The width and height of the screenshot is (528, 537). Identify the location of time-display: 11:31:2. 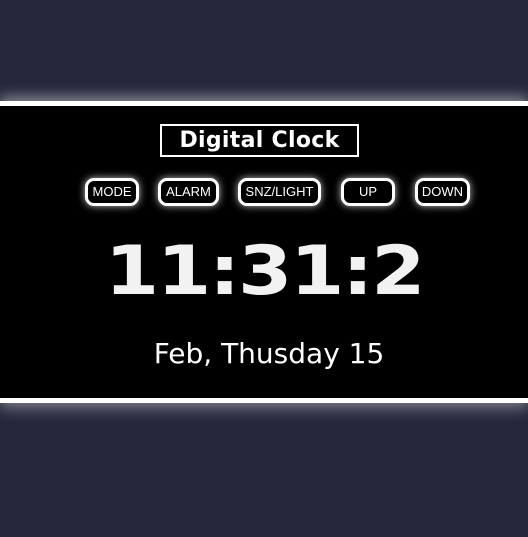
(265, 271).